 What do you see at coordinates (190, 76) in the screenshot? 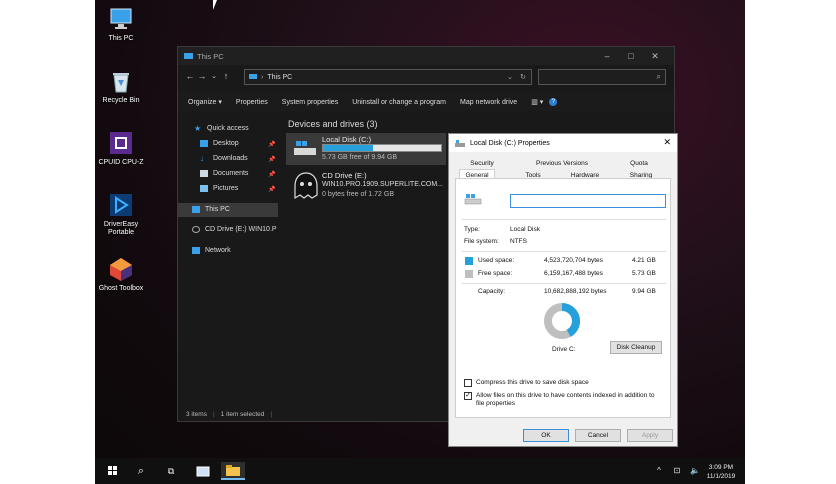
I see `back-arrow-icon: ←` at bounding box center [190, 76].